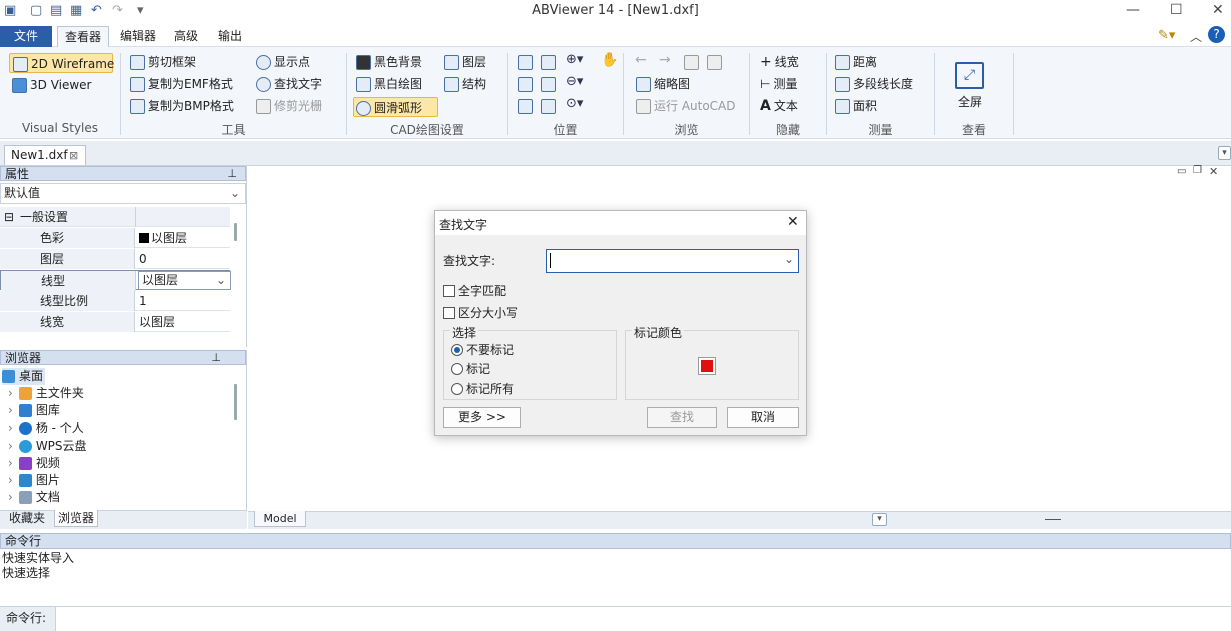  What do you see at coordinates (763, 417) in the screenshot?
I see `cancel-button: 取消` at bounding box center [763, 417].